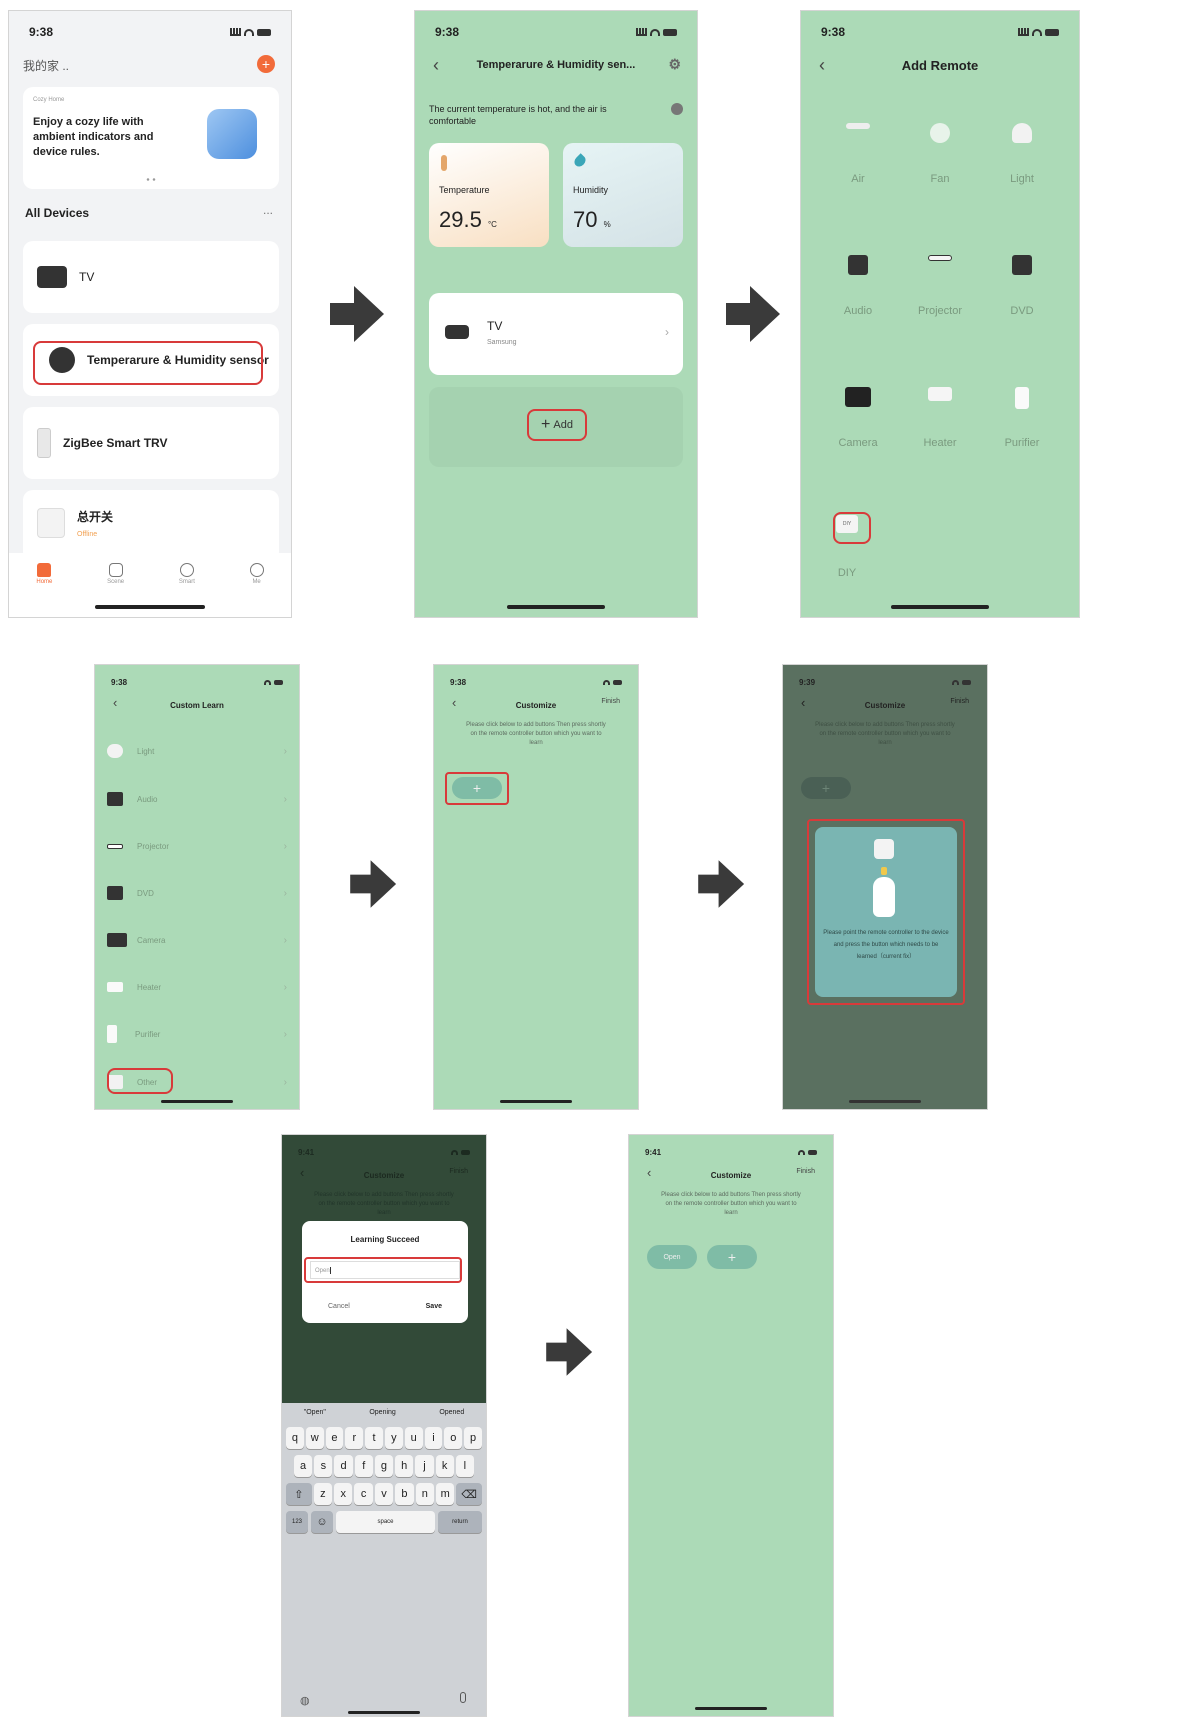 Image resolution: width=1182 pixels, height=1717 pixels. What do you see at coordinates (451, 1412) in the screenshot?
I see `suggestion: Opened` at bounding box center [451, 1412].